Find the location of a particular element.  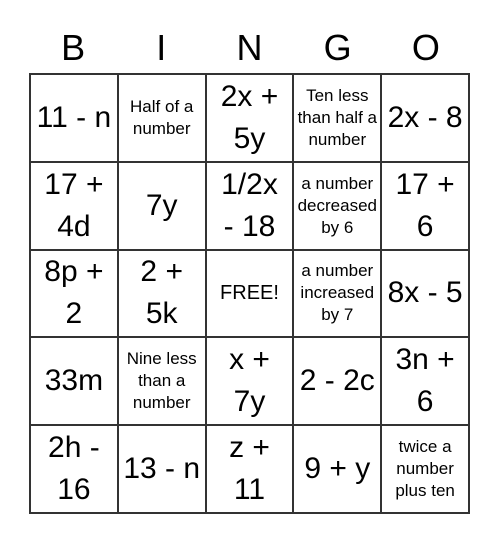

bingo-header: B I N G O is located at coordinates (249, 48).